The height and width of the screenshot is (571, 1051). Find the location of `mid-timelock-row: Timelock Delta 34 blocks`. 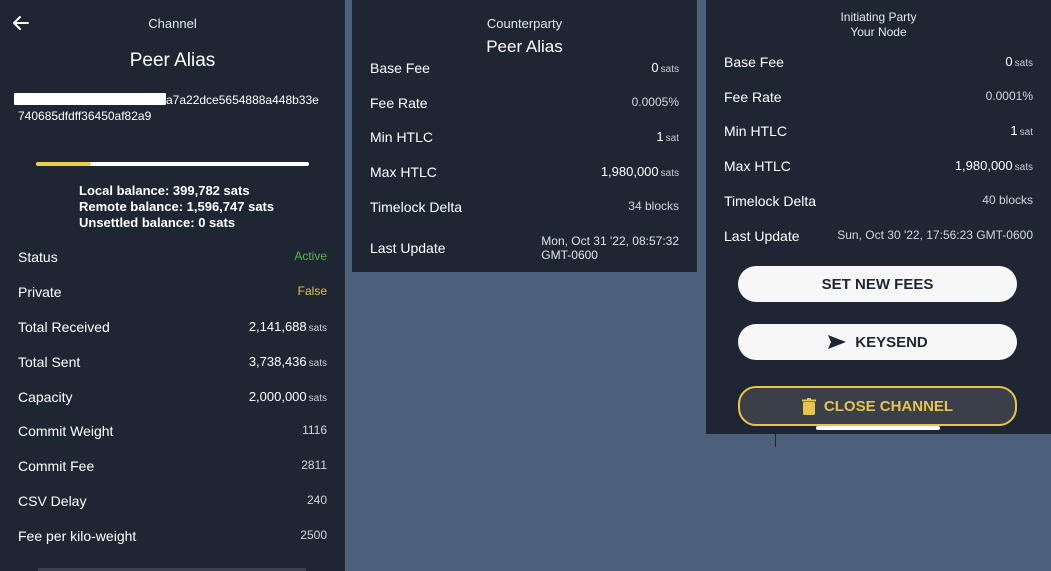

mid-timelock-row: Timelock Delta 34 blocks is located at coordinates (524, 209).